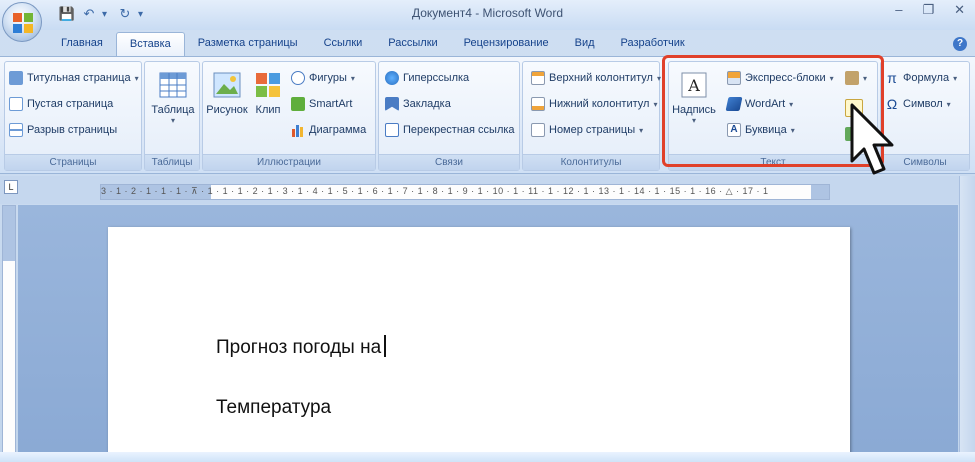 The width and height of the screenshot is (975, 462). Describe the element at coordinates (82, 44) in the screenshot. I see `tab-home: Главная` at that location.